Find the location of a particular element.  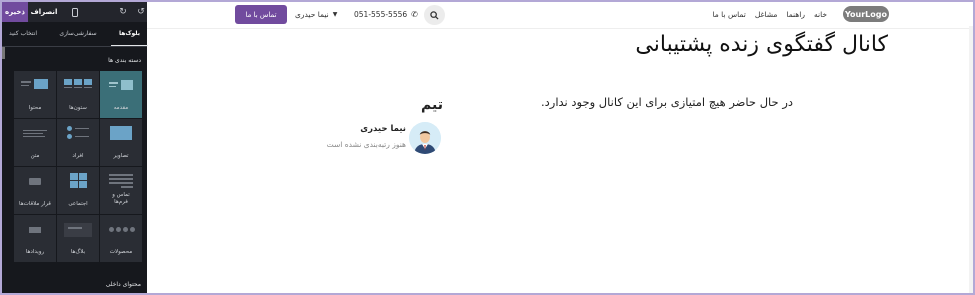

block-columns: ستون‌ها is located at coordinates (78, 94).